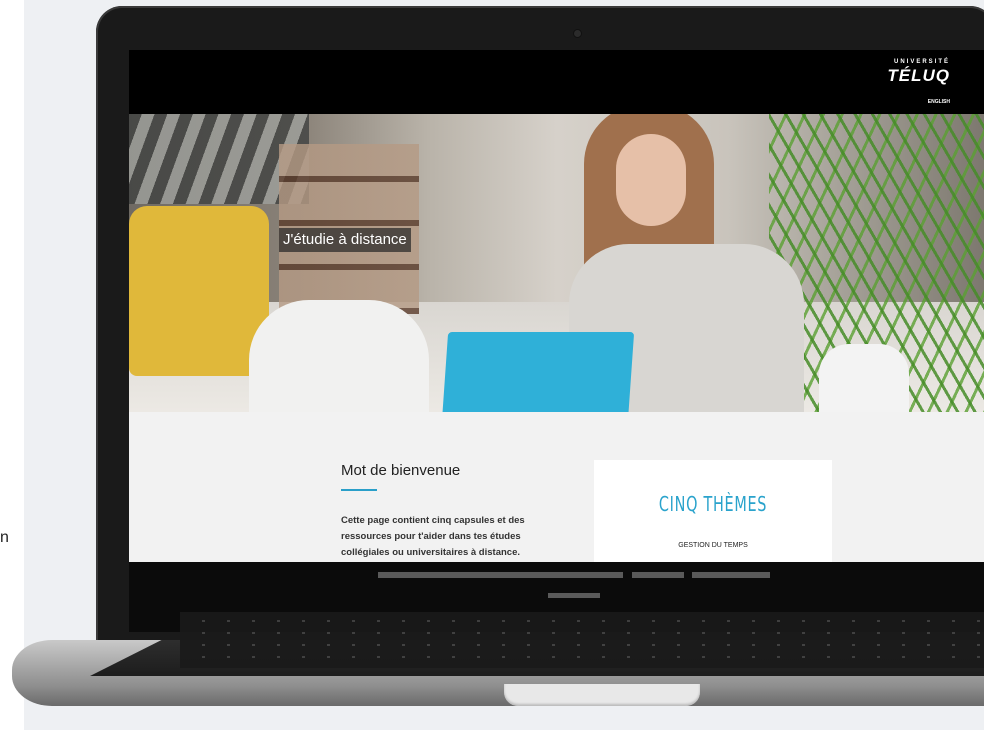 The width and height of the screenshot is (984, 730). Describe the element at coordinates (939, 102) in the screenshot. I see `language-link: ENGLISH` at that location.